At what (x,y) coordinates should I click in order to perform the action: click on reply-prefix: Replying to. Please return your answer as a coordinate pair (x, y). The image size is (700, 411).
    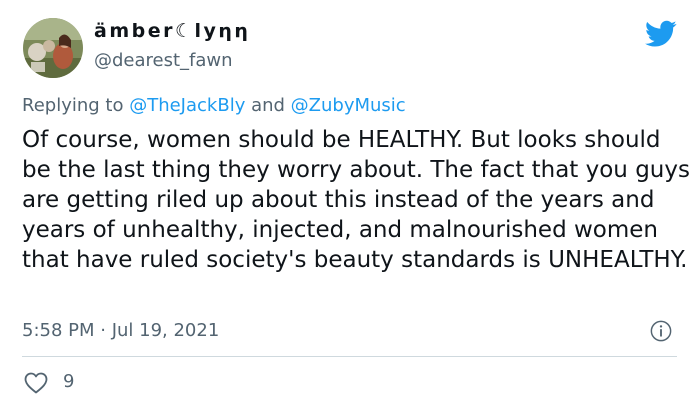
    Looking at the image, I should click on (76, 105).